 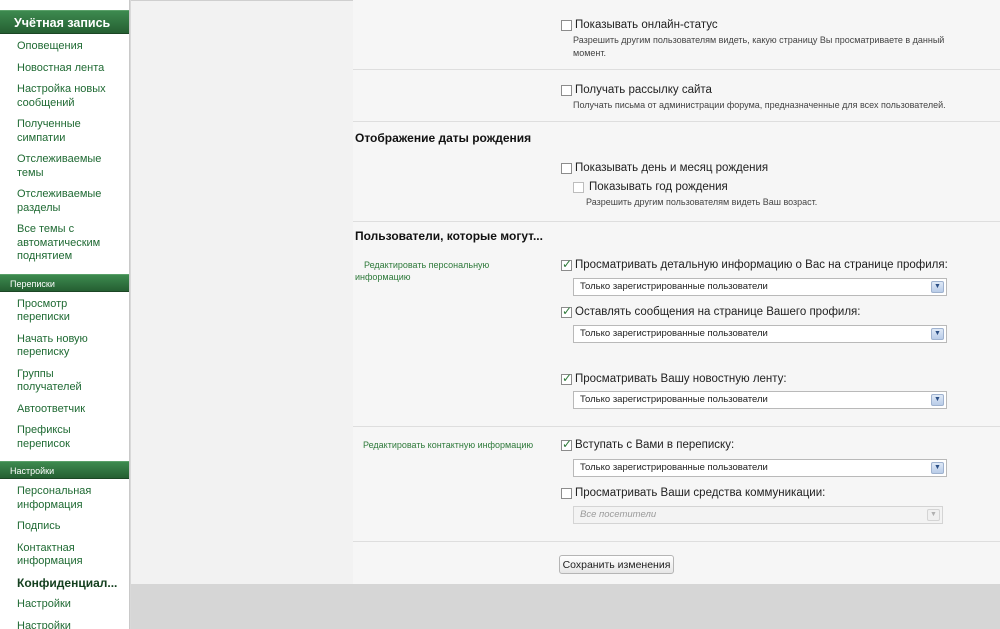 I want to click on sidebar-item-conversation-prefixes: Префиксы переписок, so click(x=64, y=437).